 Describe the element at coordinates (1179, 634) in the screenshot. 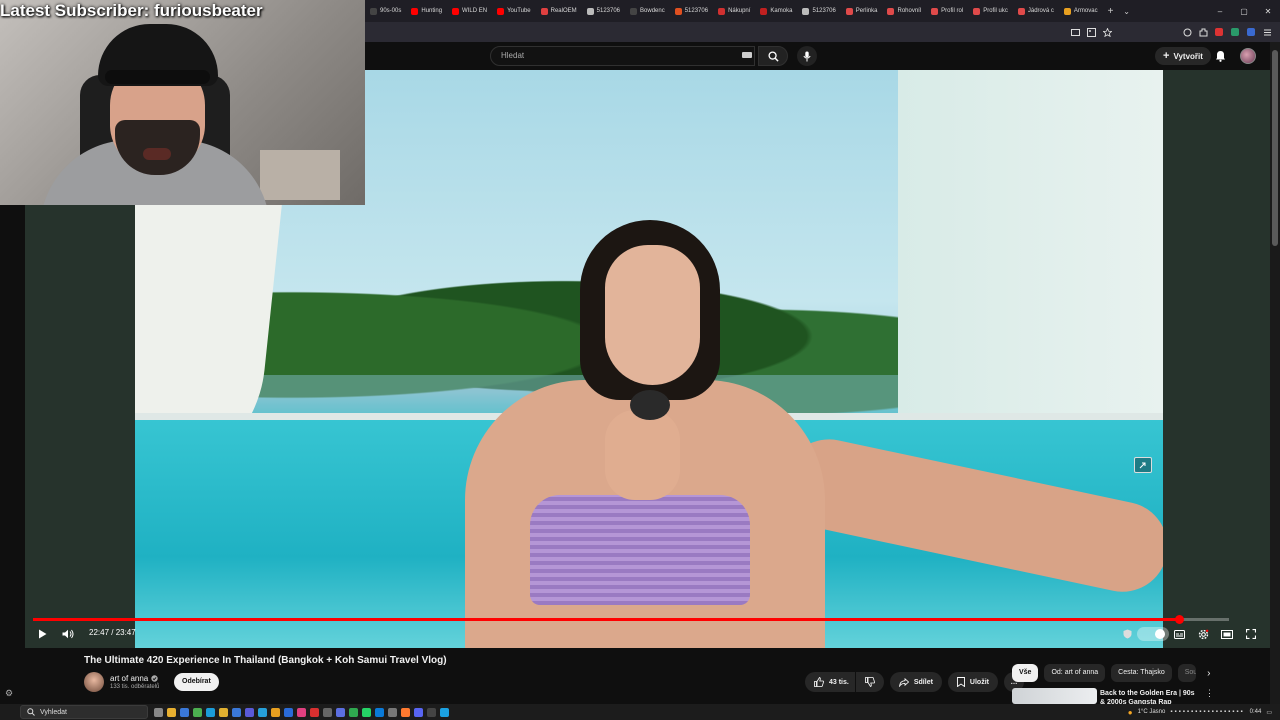

I see `subtitles-button` at that location.